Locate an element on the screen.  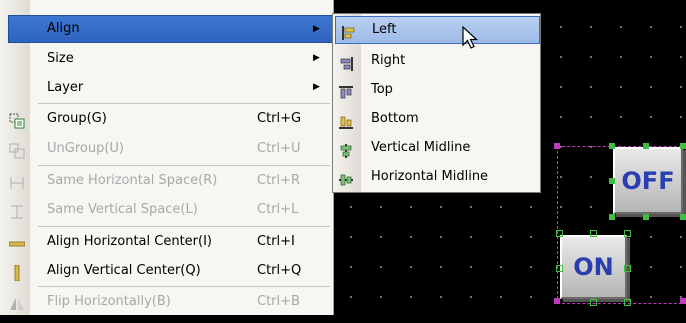
submenu-item-label: Horizontal Midline is located at coordinates (430, 176).